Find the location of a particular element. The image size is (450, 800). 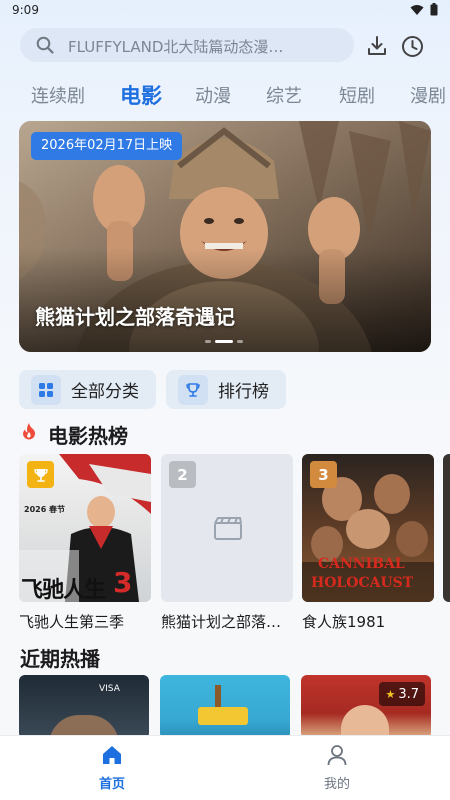

trophy-icon-wrap is located at coordinates (193, 389).